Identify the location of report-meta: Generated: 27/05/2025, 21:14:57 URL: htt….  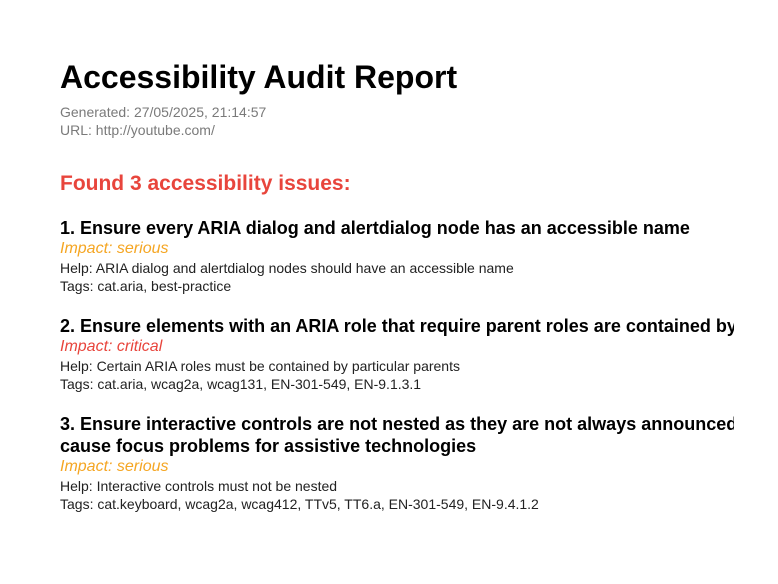
(397, 121).